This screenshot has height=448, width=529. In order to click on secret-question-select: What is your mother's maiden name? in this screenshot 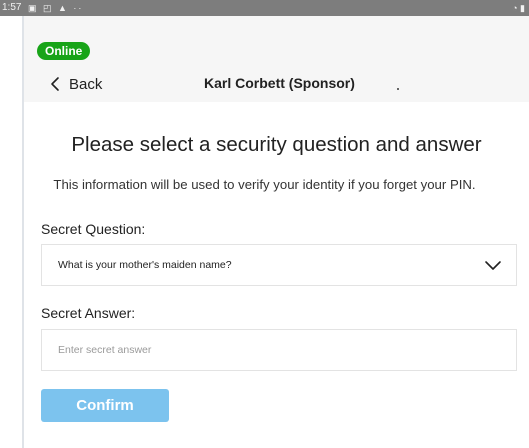, I will do `click(279, 265)`.